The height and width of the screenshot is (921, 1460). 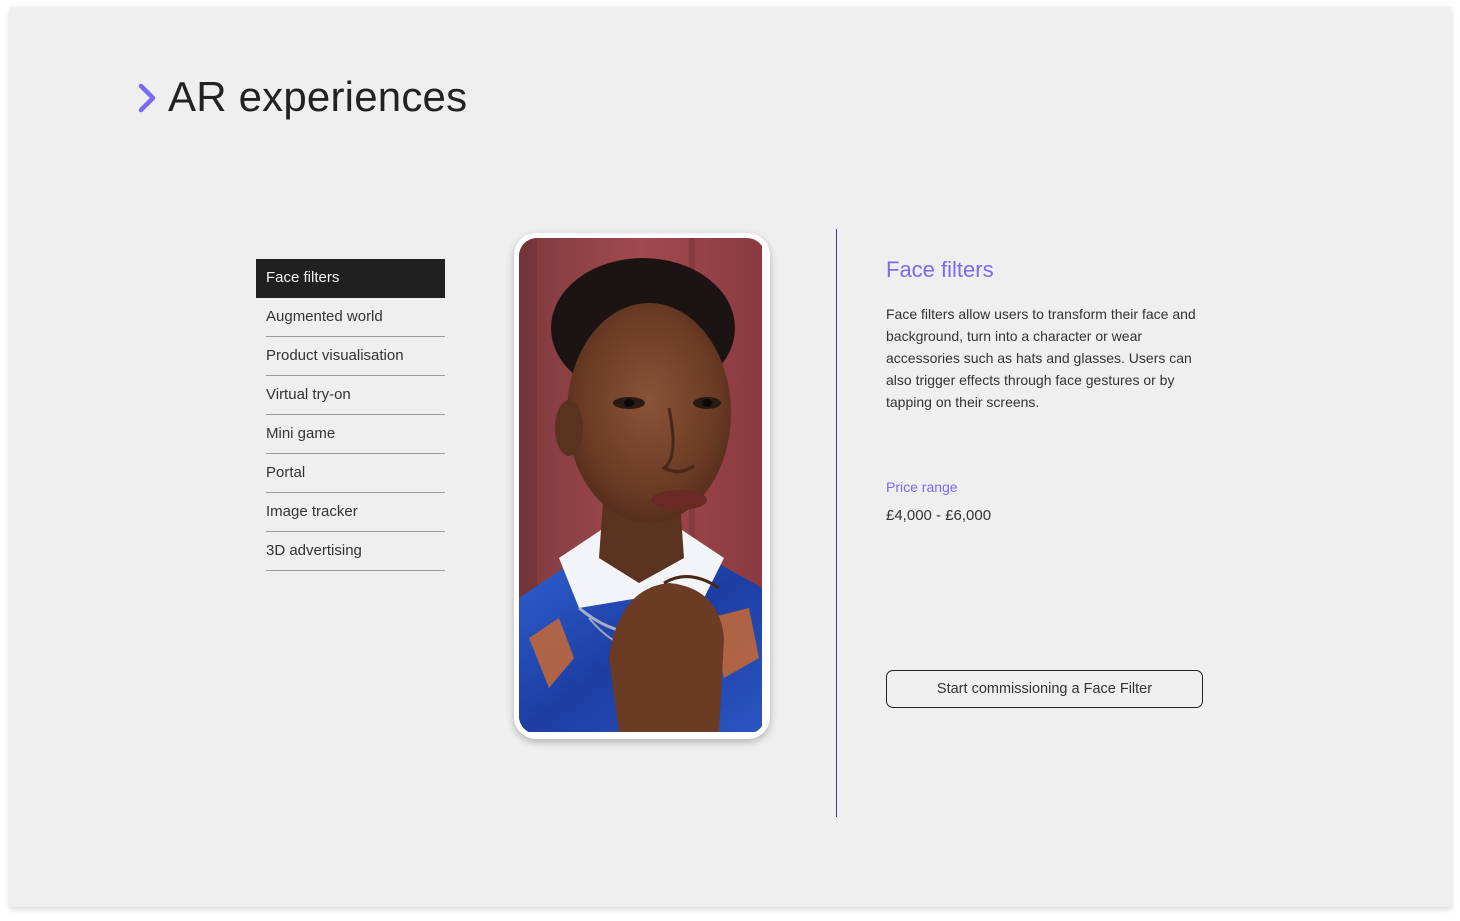 I want to click on menu-item-3d-advertising: 3D advertising, so click(x=355, y=551).